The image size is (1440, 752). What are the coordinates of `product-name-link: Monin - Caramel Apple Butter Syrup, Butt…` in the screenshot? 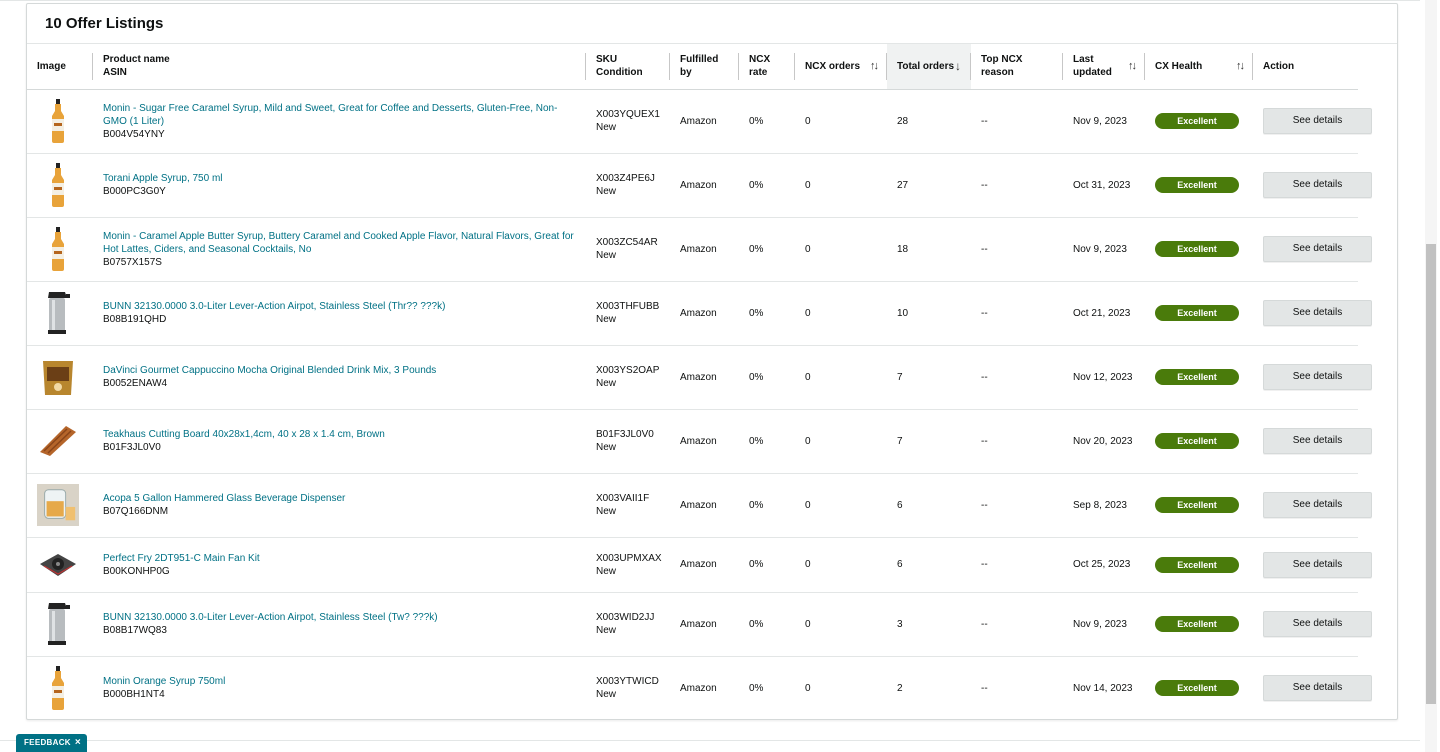 It's located at (339, 243).